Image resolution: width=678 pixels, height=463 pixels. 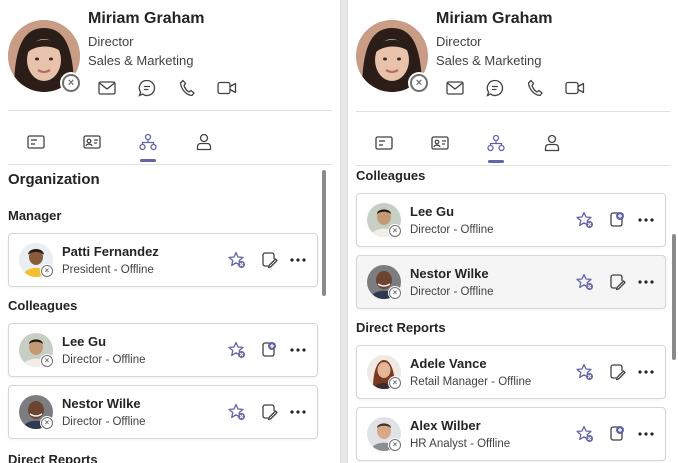 What do you see at coordinates (53, 457) in the screenshot?
I see `direct-reports-label-cut: Direct Reports` at bounding box center [53, 457].